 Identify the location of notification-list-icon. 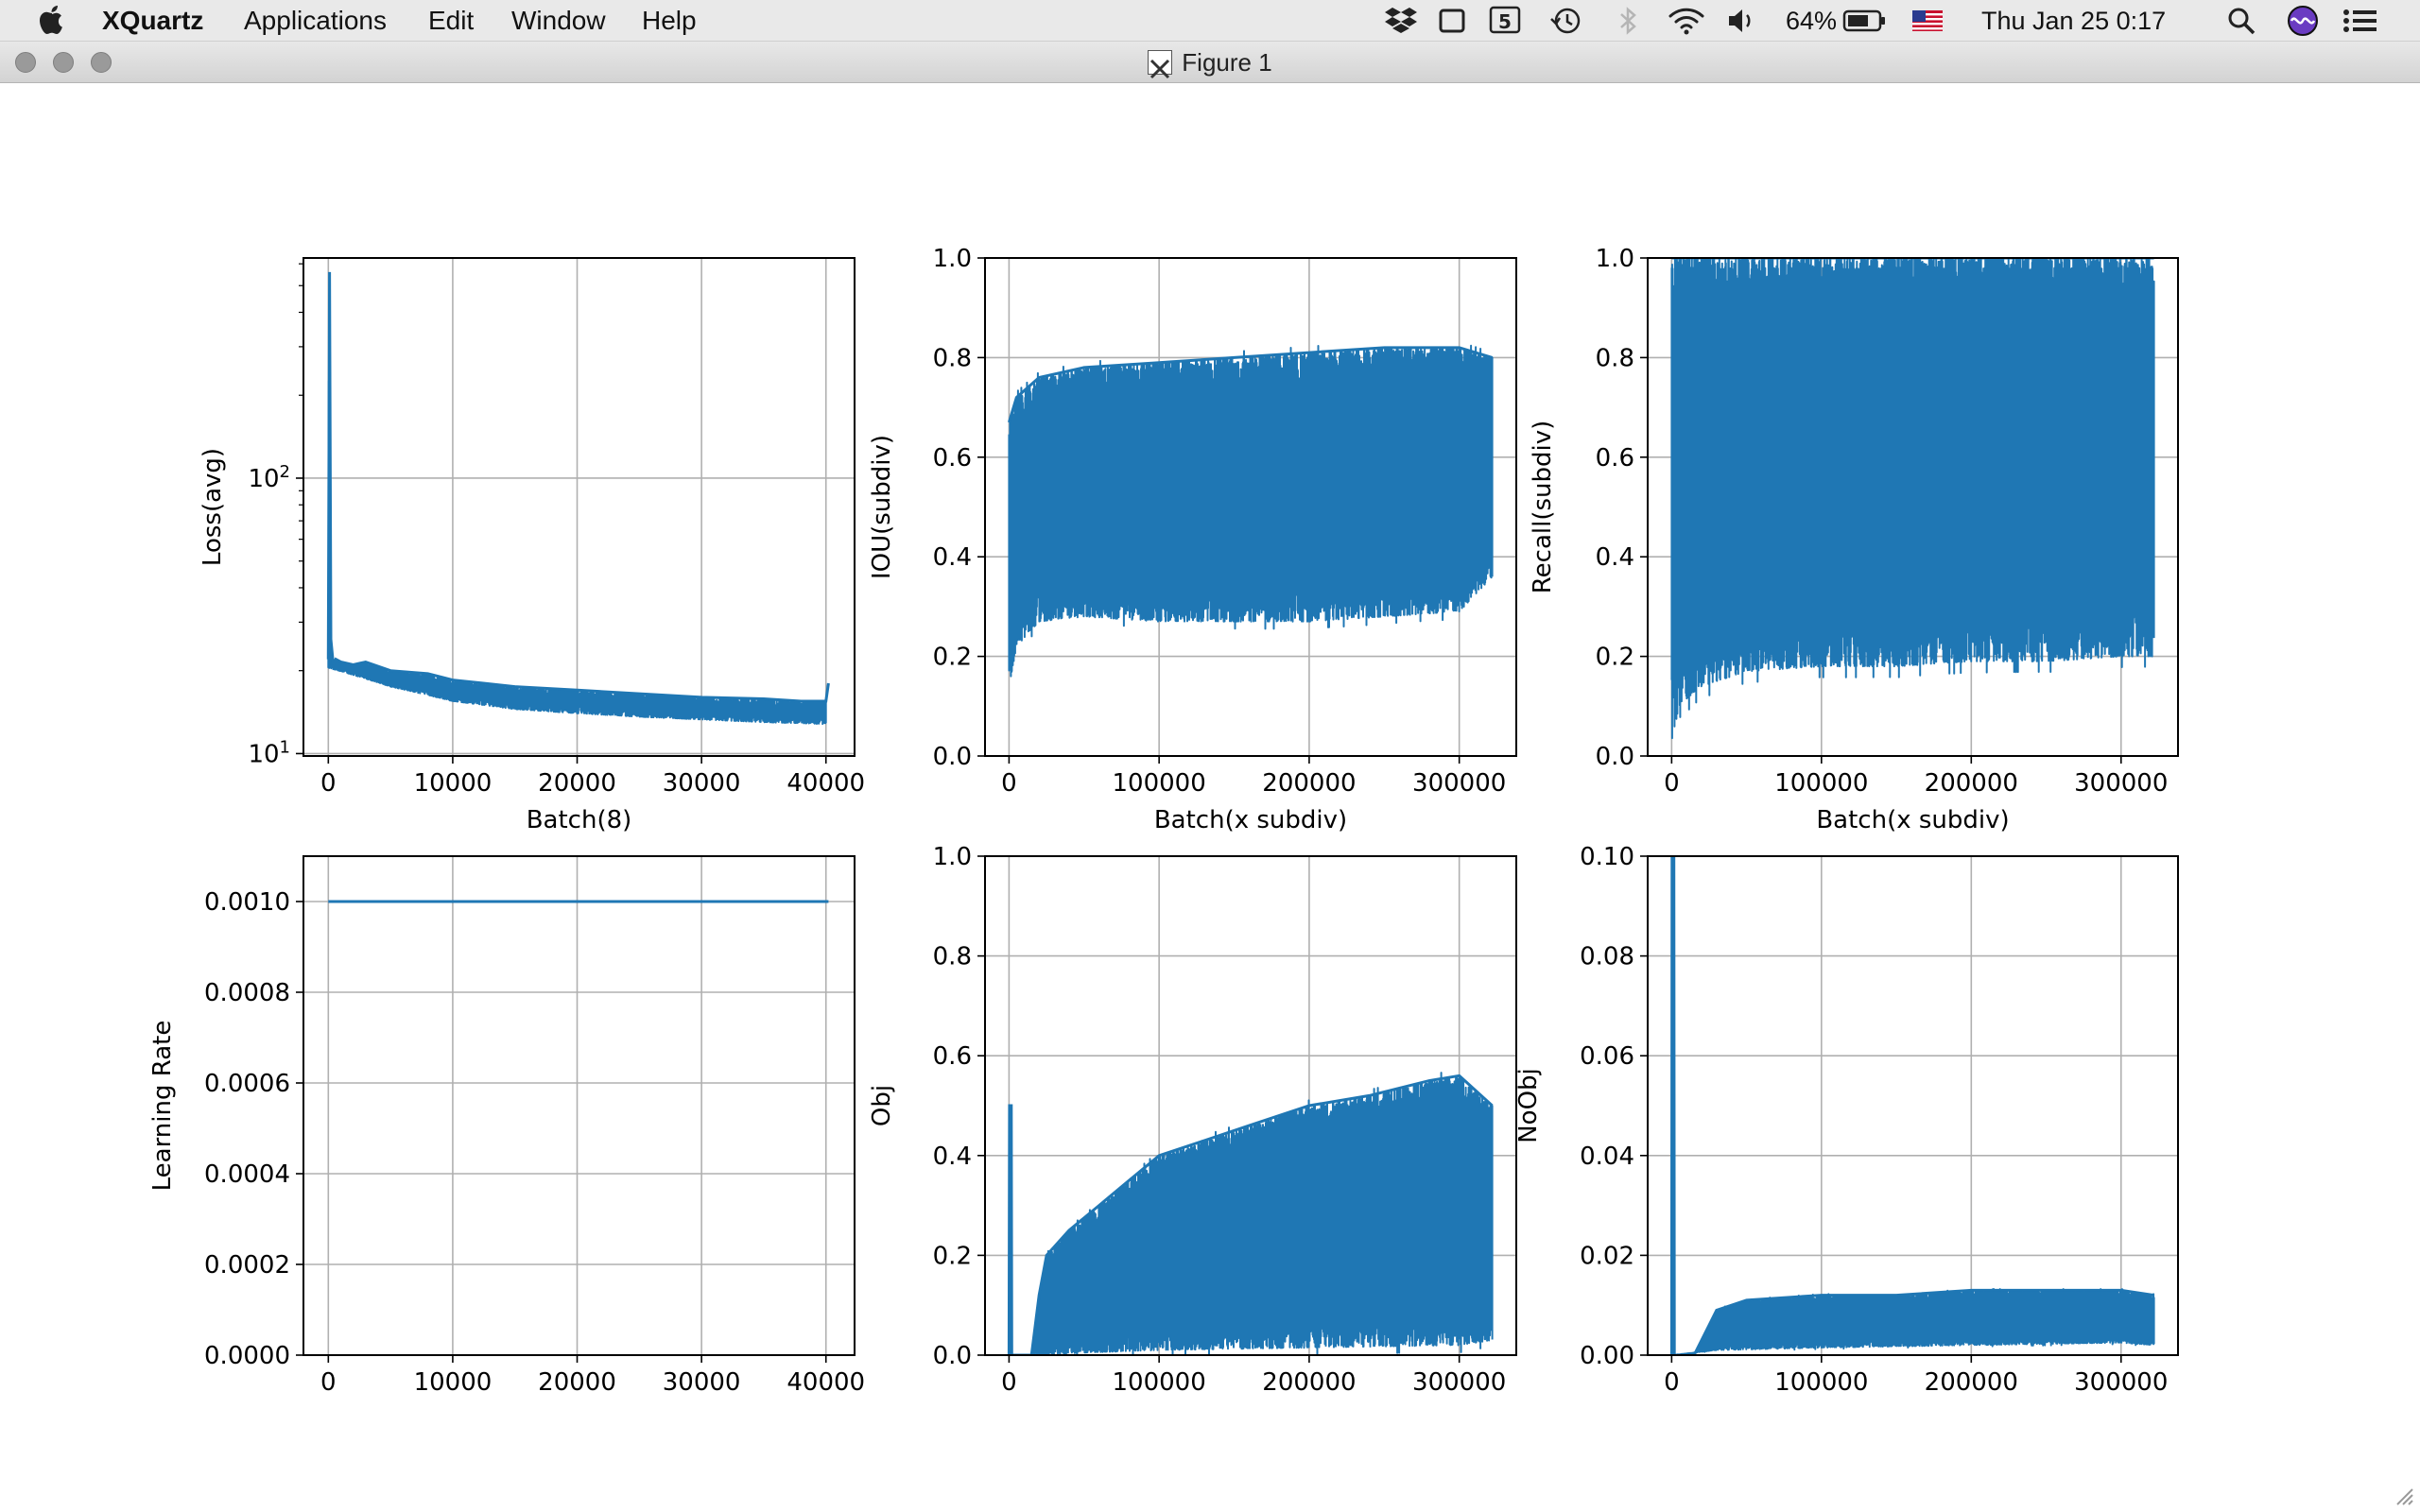
(2360, 21).